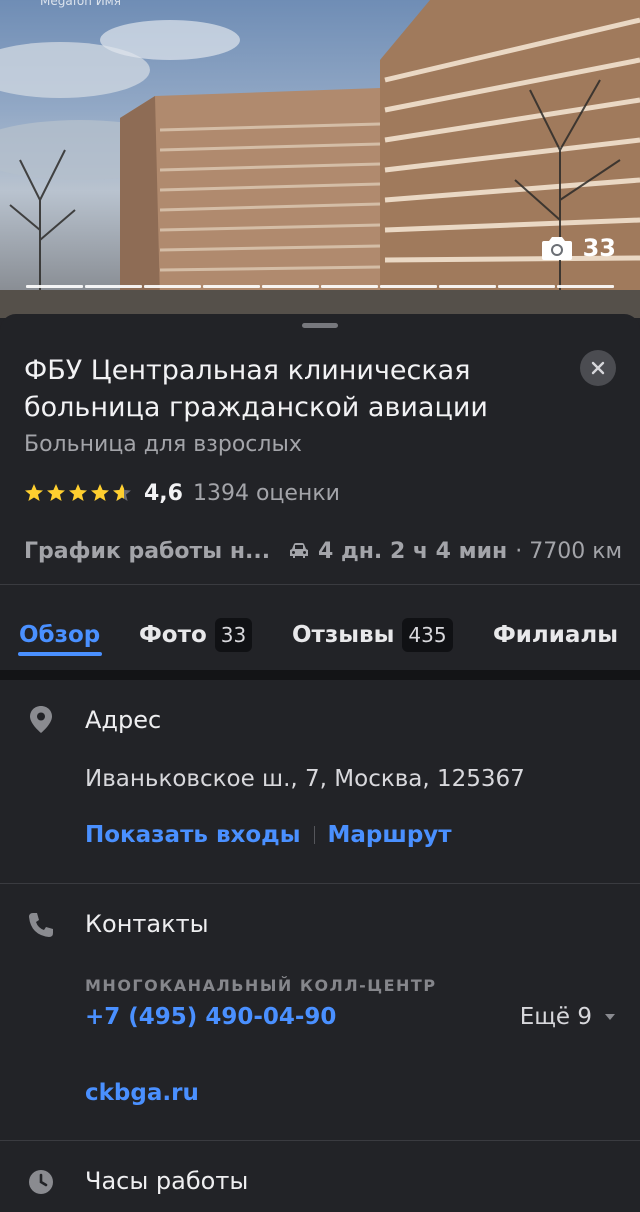  What do you see at coordinates (163, 493) in the screenshot?
I see `rating-value: 4,6` at bounding box center [163, 493].